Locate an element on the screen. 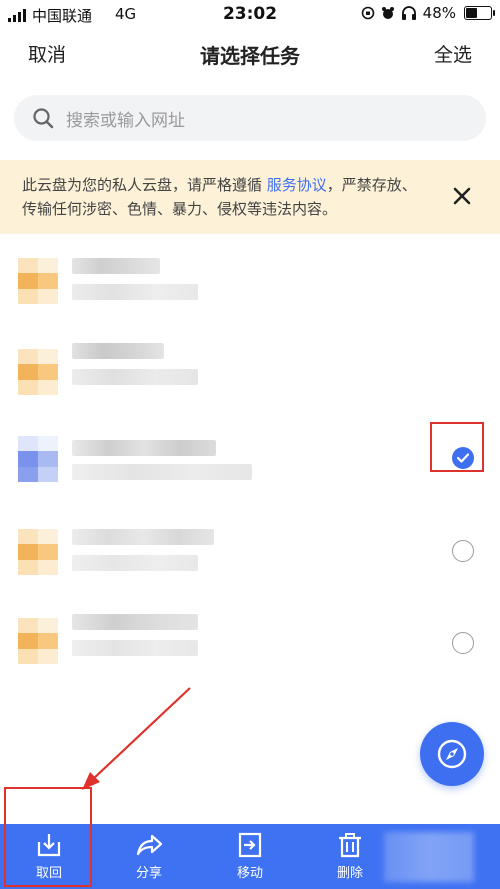 This screenshot has height=889, width=500. select-all-button: 全选 is located at coordinates (453, 53).